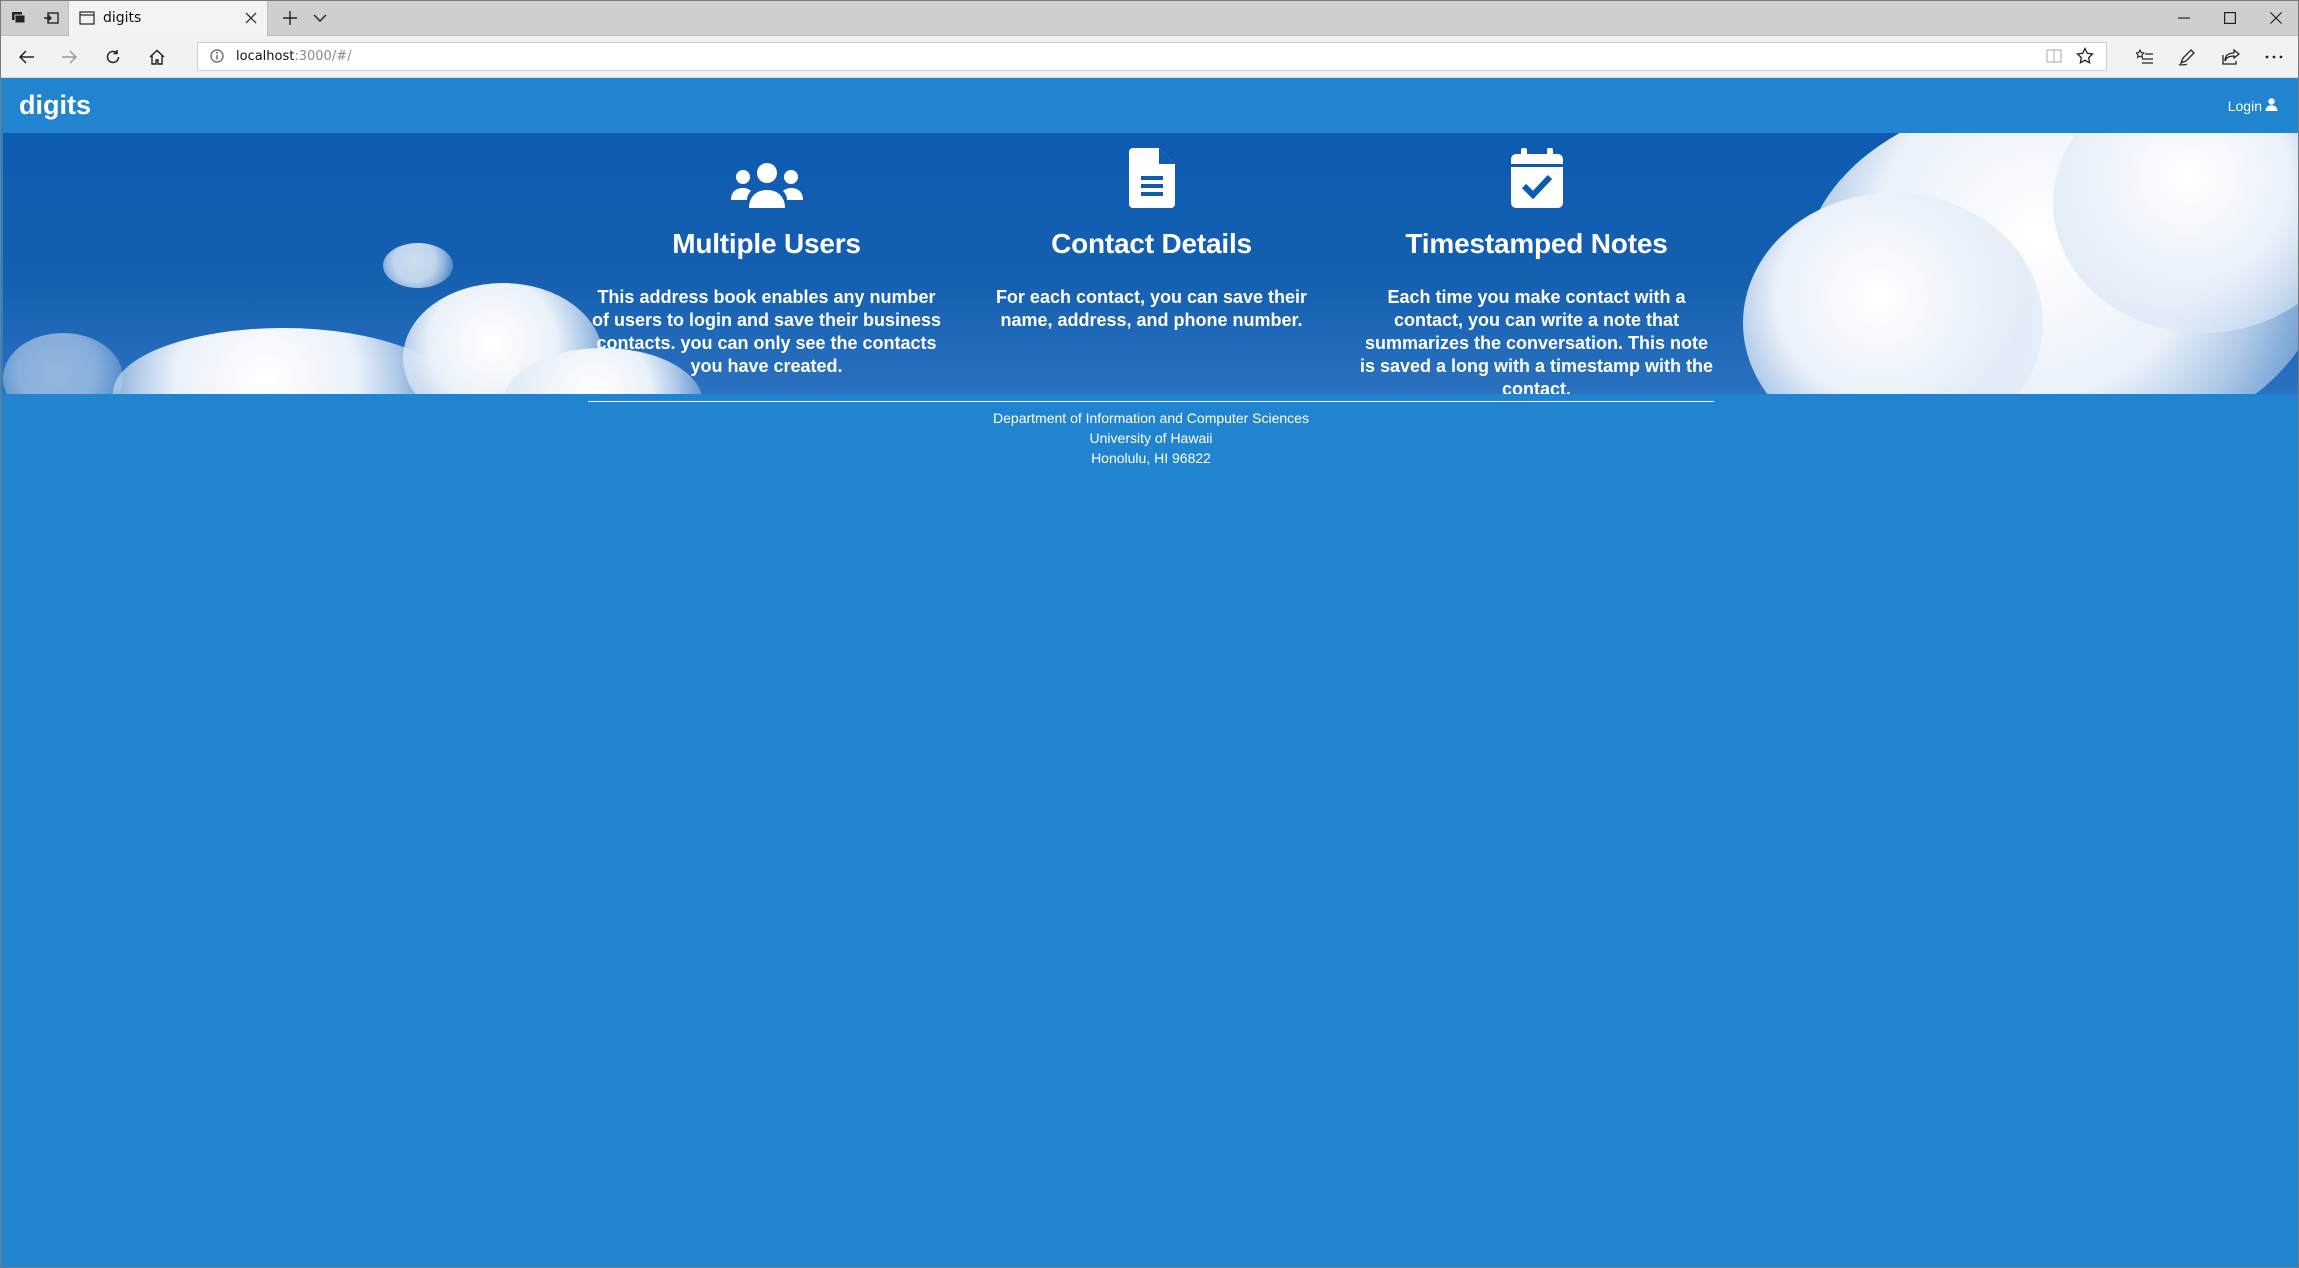 The image size is (2299, 1268). I want to click on address-bar: localhost:3000/#/, so click(1152, 56).